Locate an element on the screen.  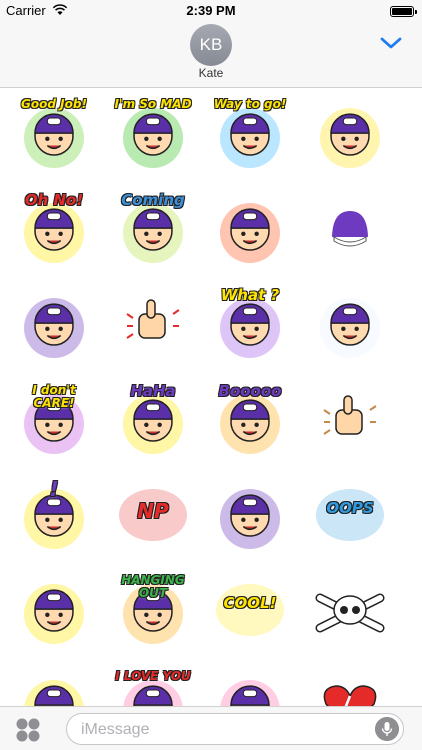
cap-art is located at coordinates (350, 226).